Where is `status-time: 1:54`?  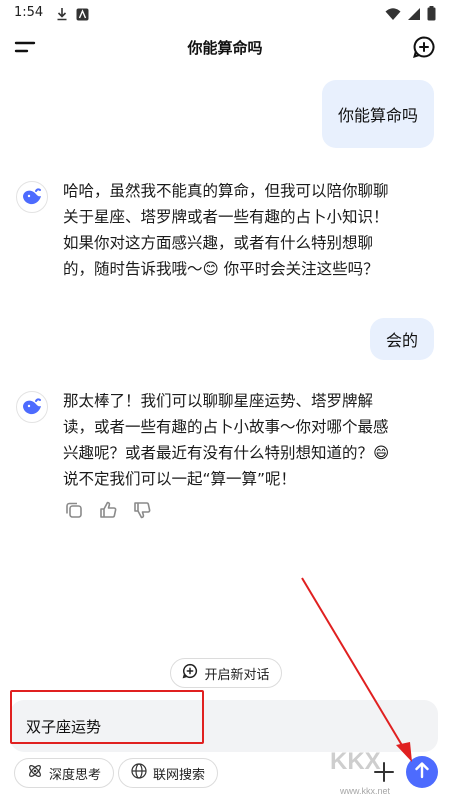
status-time: 1:54 is located at coordinates (29, 12).